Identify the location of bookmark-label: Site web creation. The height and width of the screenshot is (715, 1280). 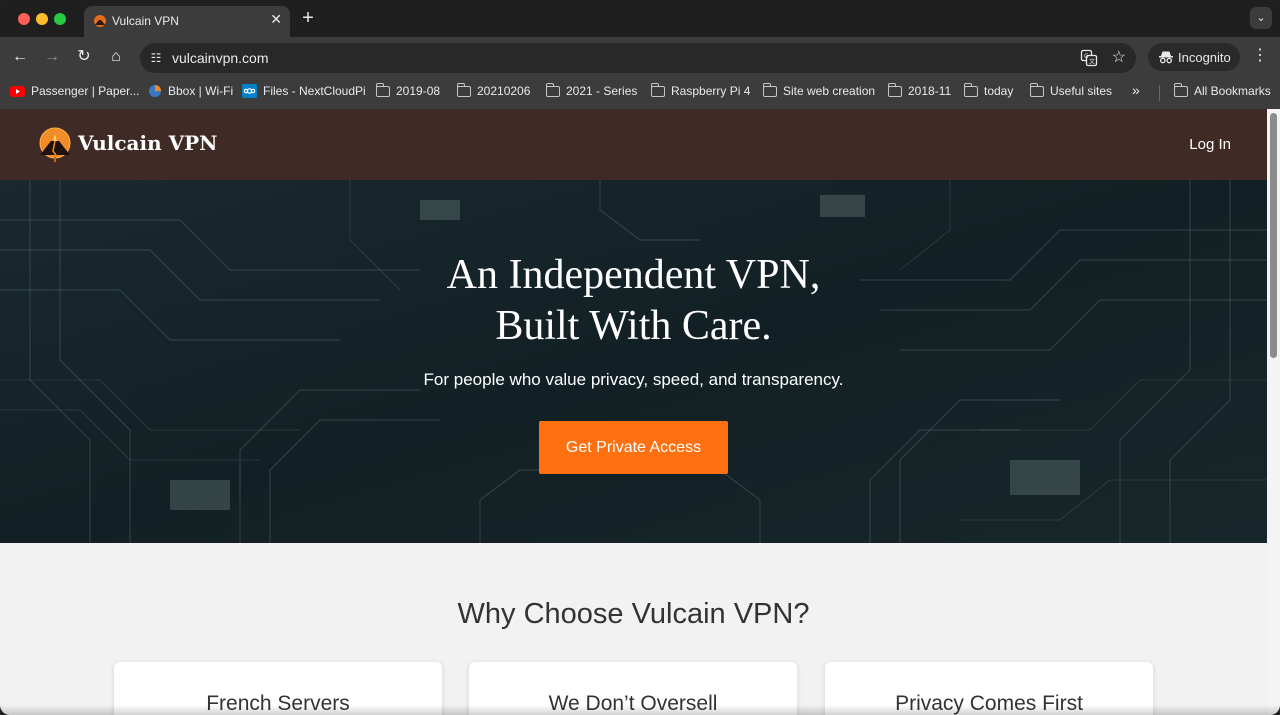
(829, 91).